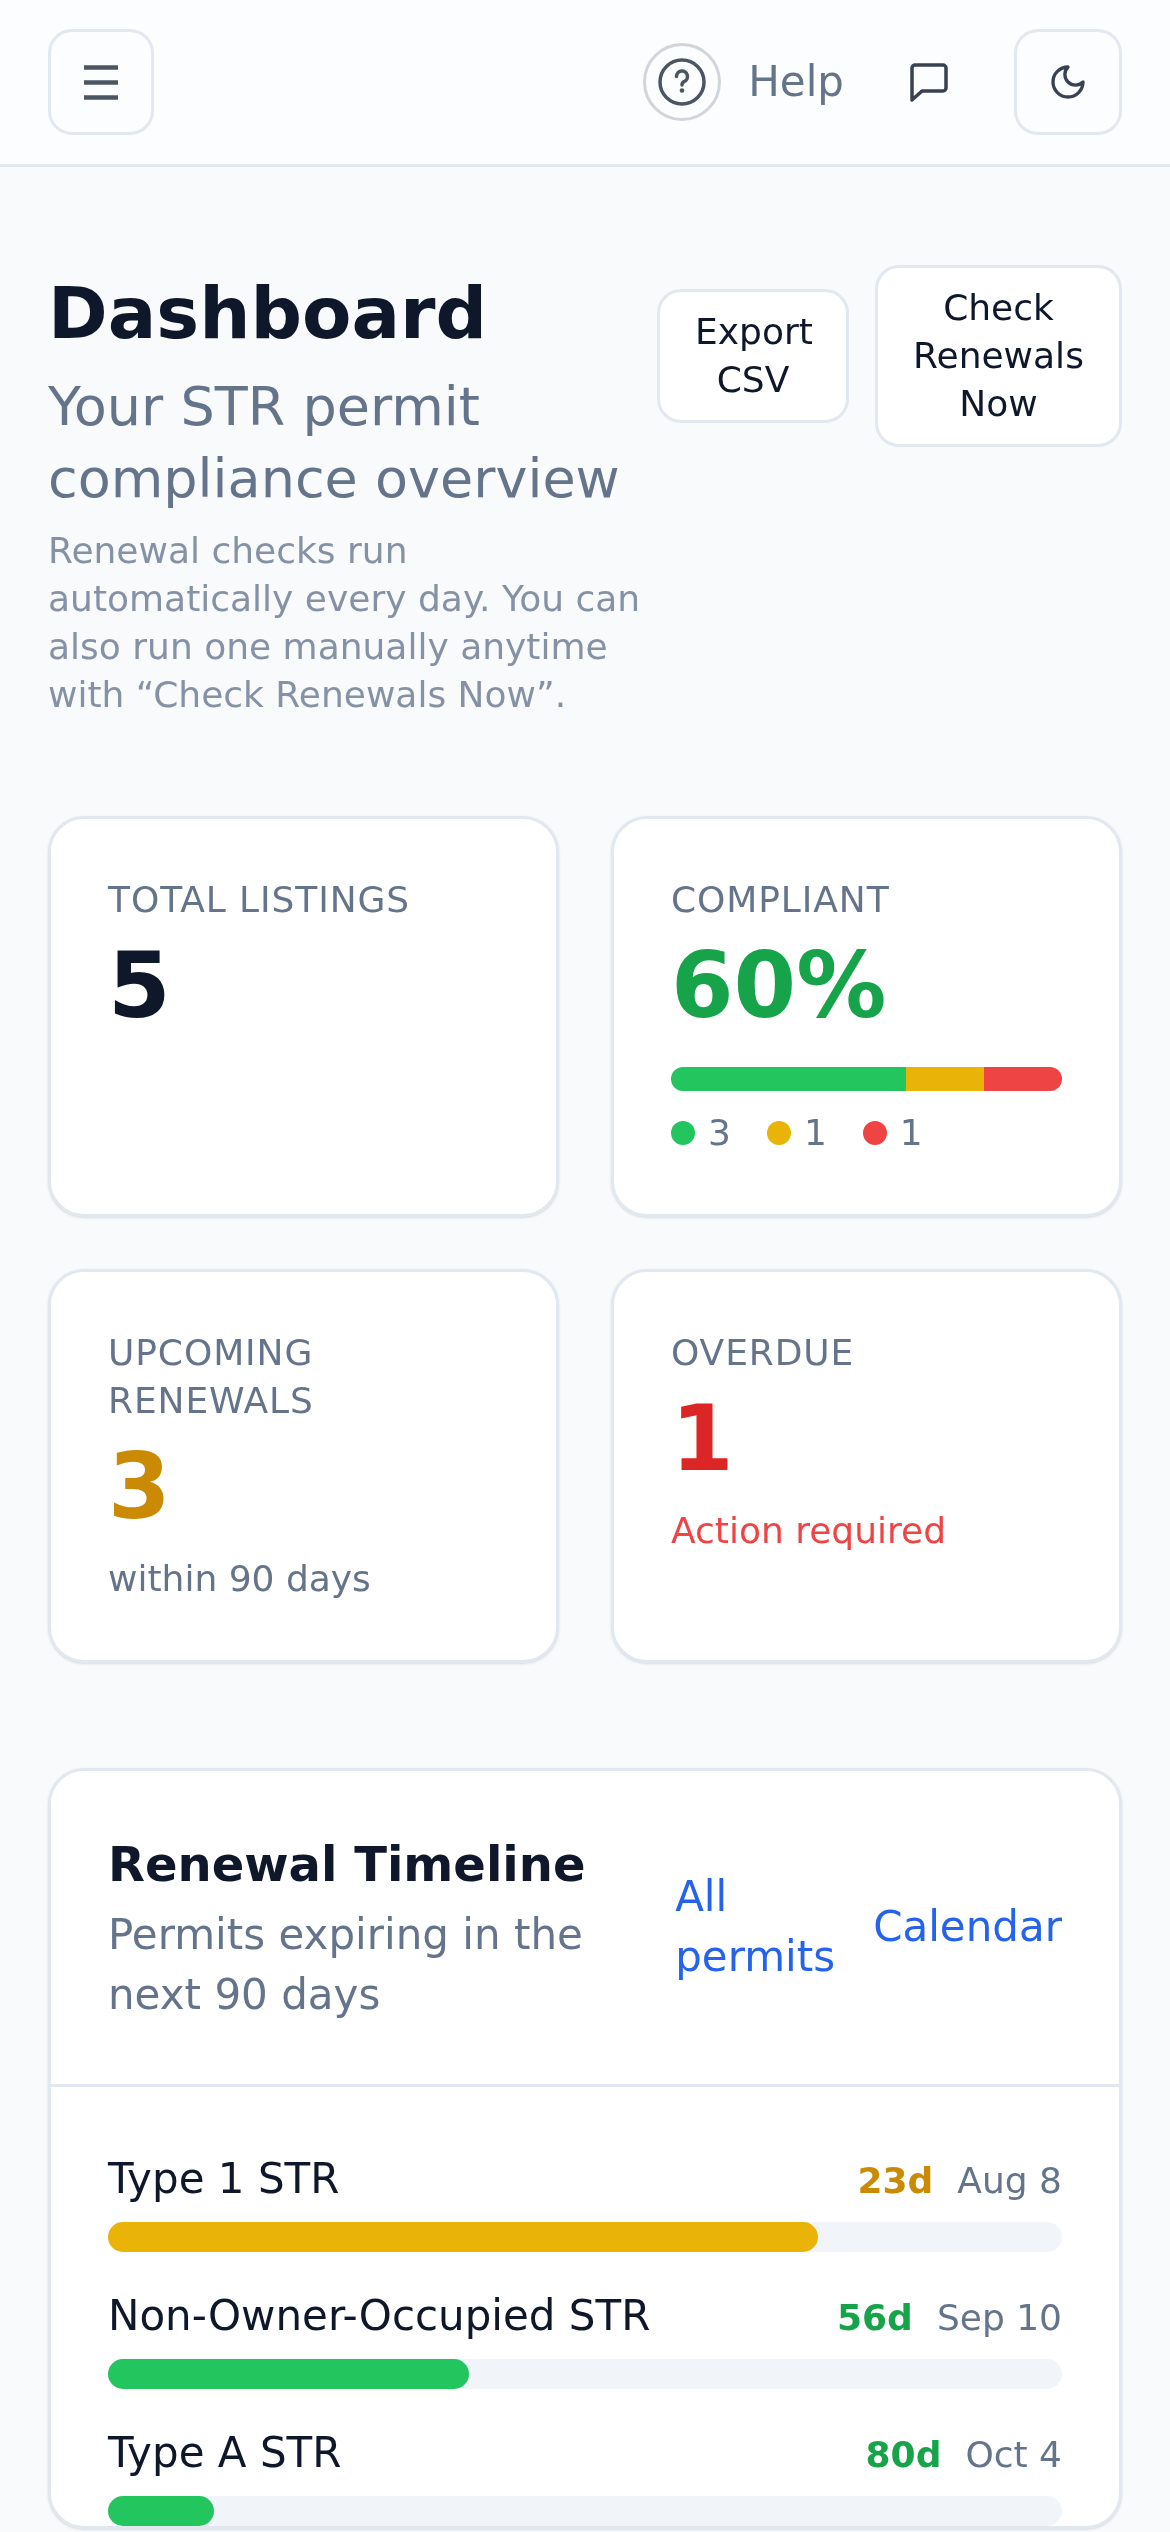 This screenshot has height=2532, width=1170. I want to click on expiry-date: Aug 8, so click(1009, 2181).